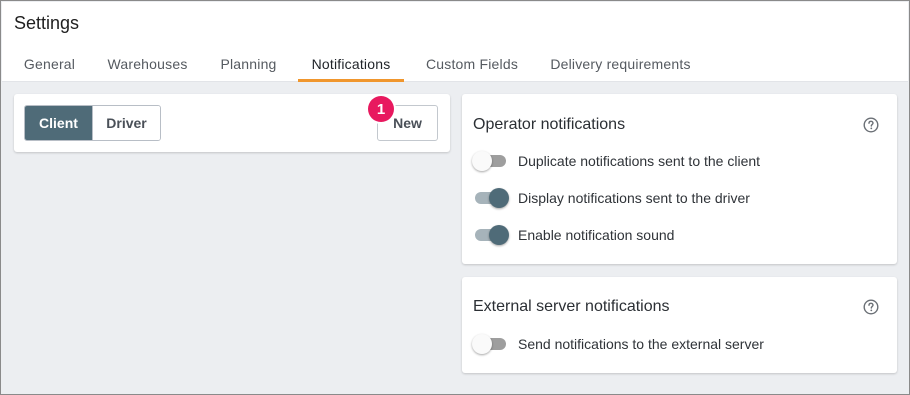 Image resolution: width=910 pixels, height=395 pixels. I want to click on tab-warehouses: Warehouses, so click(147, 64).